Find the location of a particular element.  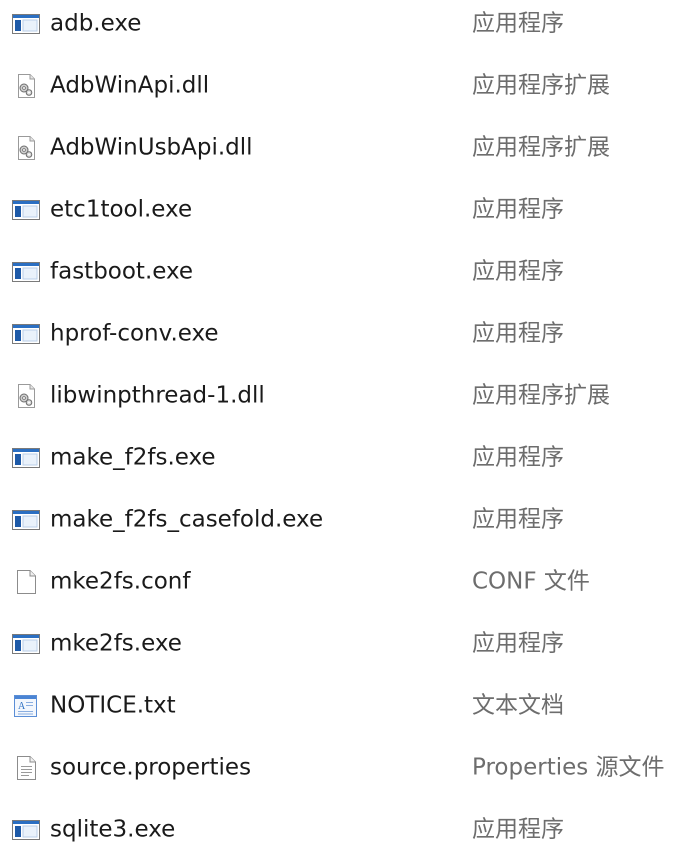

file-name: mke2fs.conf is located at coordinates (120, 581).